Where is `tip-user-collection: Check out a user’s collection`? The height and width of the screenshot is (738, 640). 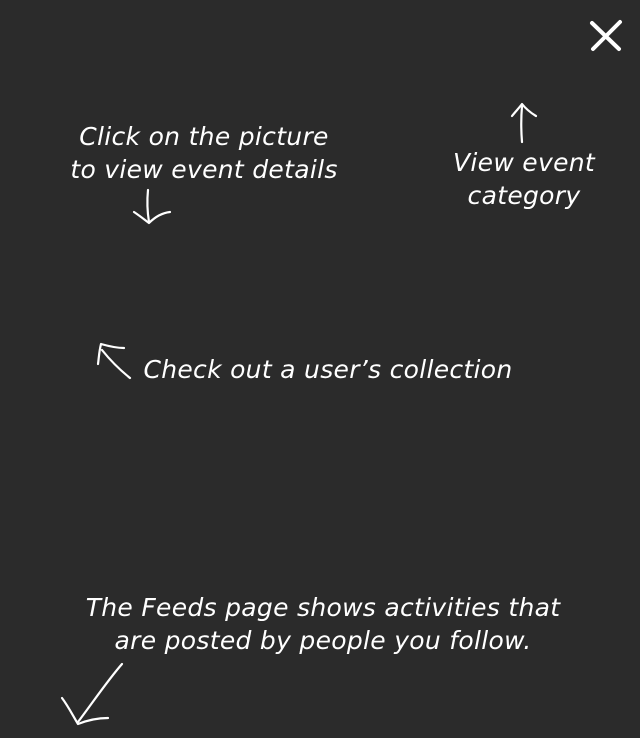 tip-user-collection: Check out a user’s collection is located at coordinates (328, 369).